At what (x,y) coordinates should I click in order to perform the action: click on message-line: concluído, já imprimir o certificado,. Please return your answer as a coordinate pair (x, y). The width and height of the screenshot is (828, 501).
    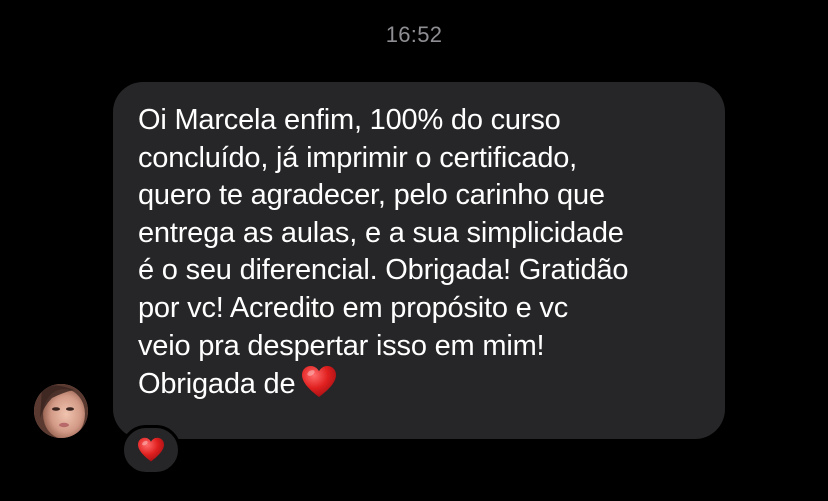
    Looking at the image, I should click on (358, 157).